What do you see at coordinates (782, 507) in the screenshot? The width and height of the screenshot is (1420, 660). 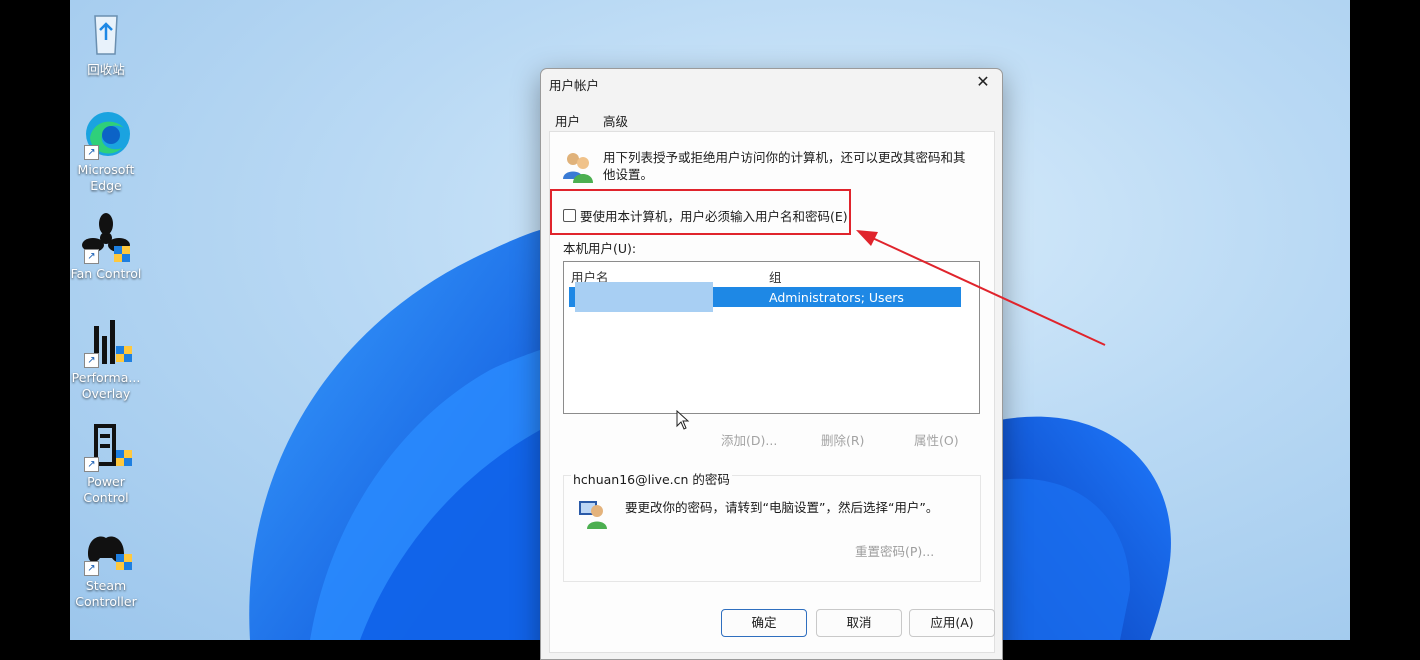 I see `password-instructions: 要更改你的密码，请转到“电脑设置”，然后选择“用户”。` at bounding box center [782, 507].